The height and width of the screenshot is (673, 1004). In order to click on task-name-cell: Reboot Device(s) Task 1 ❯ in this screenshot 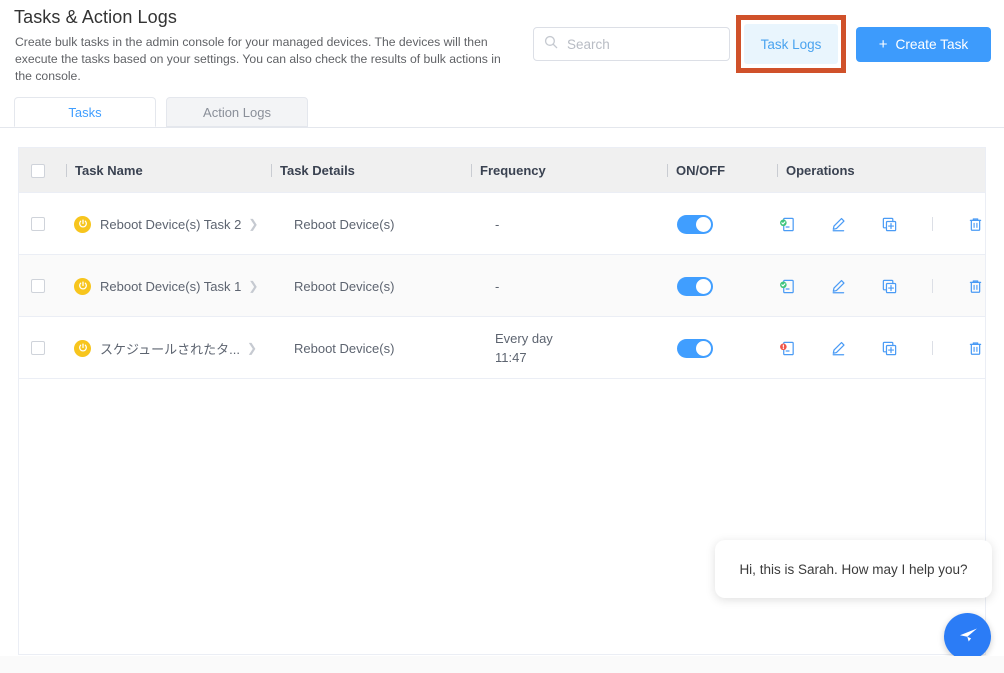, I will do `click(166, 286)`.